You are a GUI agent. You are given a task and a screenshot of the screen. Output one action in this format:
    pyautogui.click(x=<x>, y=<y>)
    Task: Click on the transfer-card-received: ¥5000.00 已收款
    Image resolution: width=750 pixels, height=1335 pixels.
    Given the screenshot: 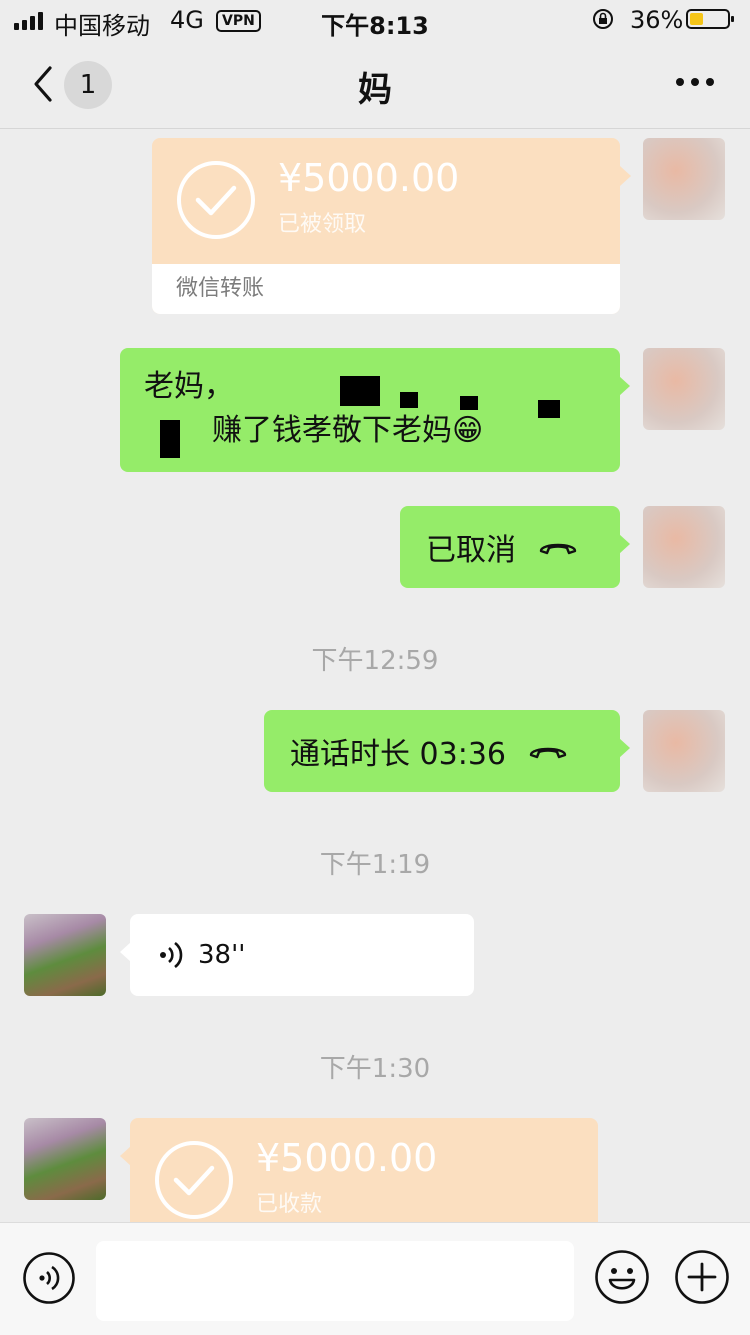 What is the action you would take?
    pyautogui.click(x=364, y=1170)
    